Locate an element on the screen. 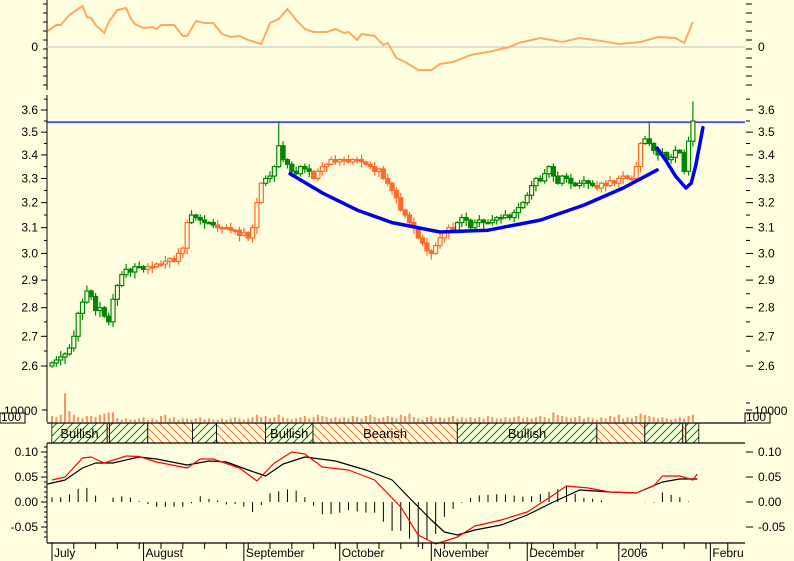 Image resolution: width=794 pixels, height=561 pixels. band-segment-bear is located at coordinates (241, 433).